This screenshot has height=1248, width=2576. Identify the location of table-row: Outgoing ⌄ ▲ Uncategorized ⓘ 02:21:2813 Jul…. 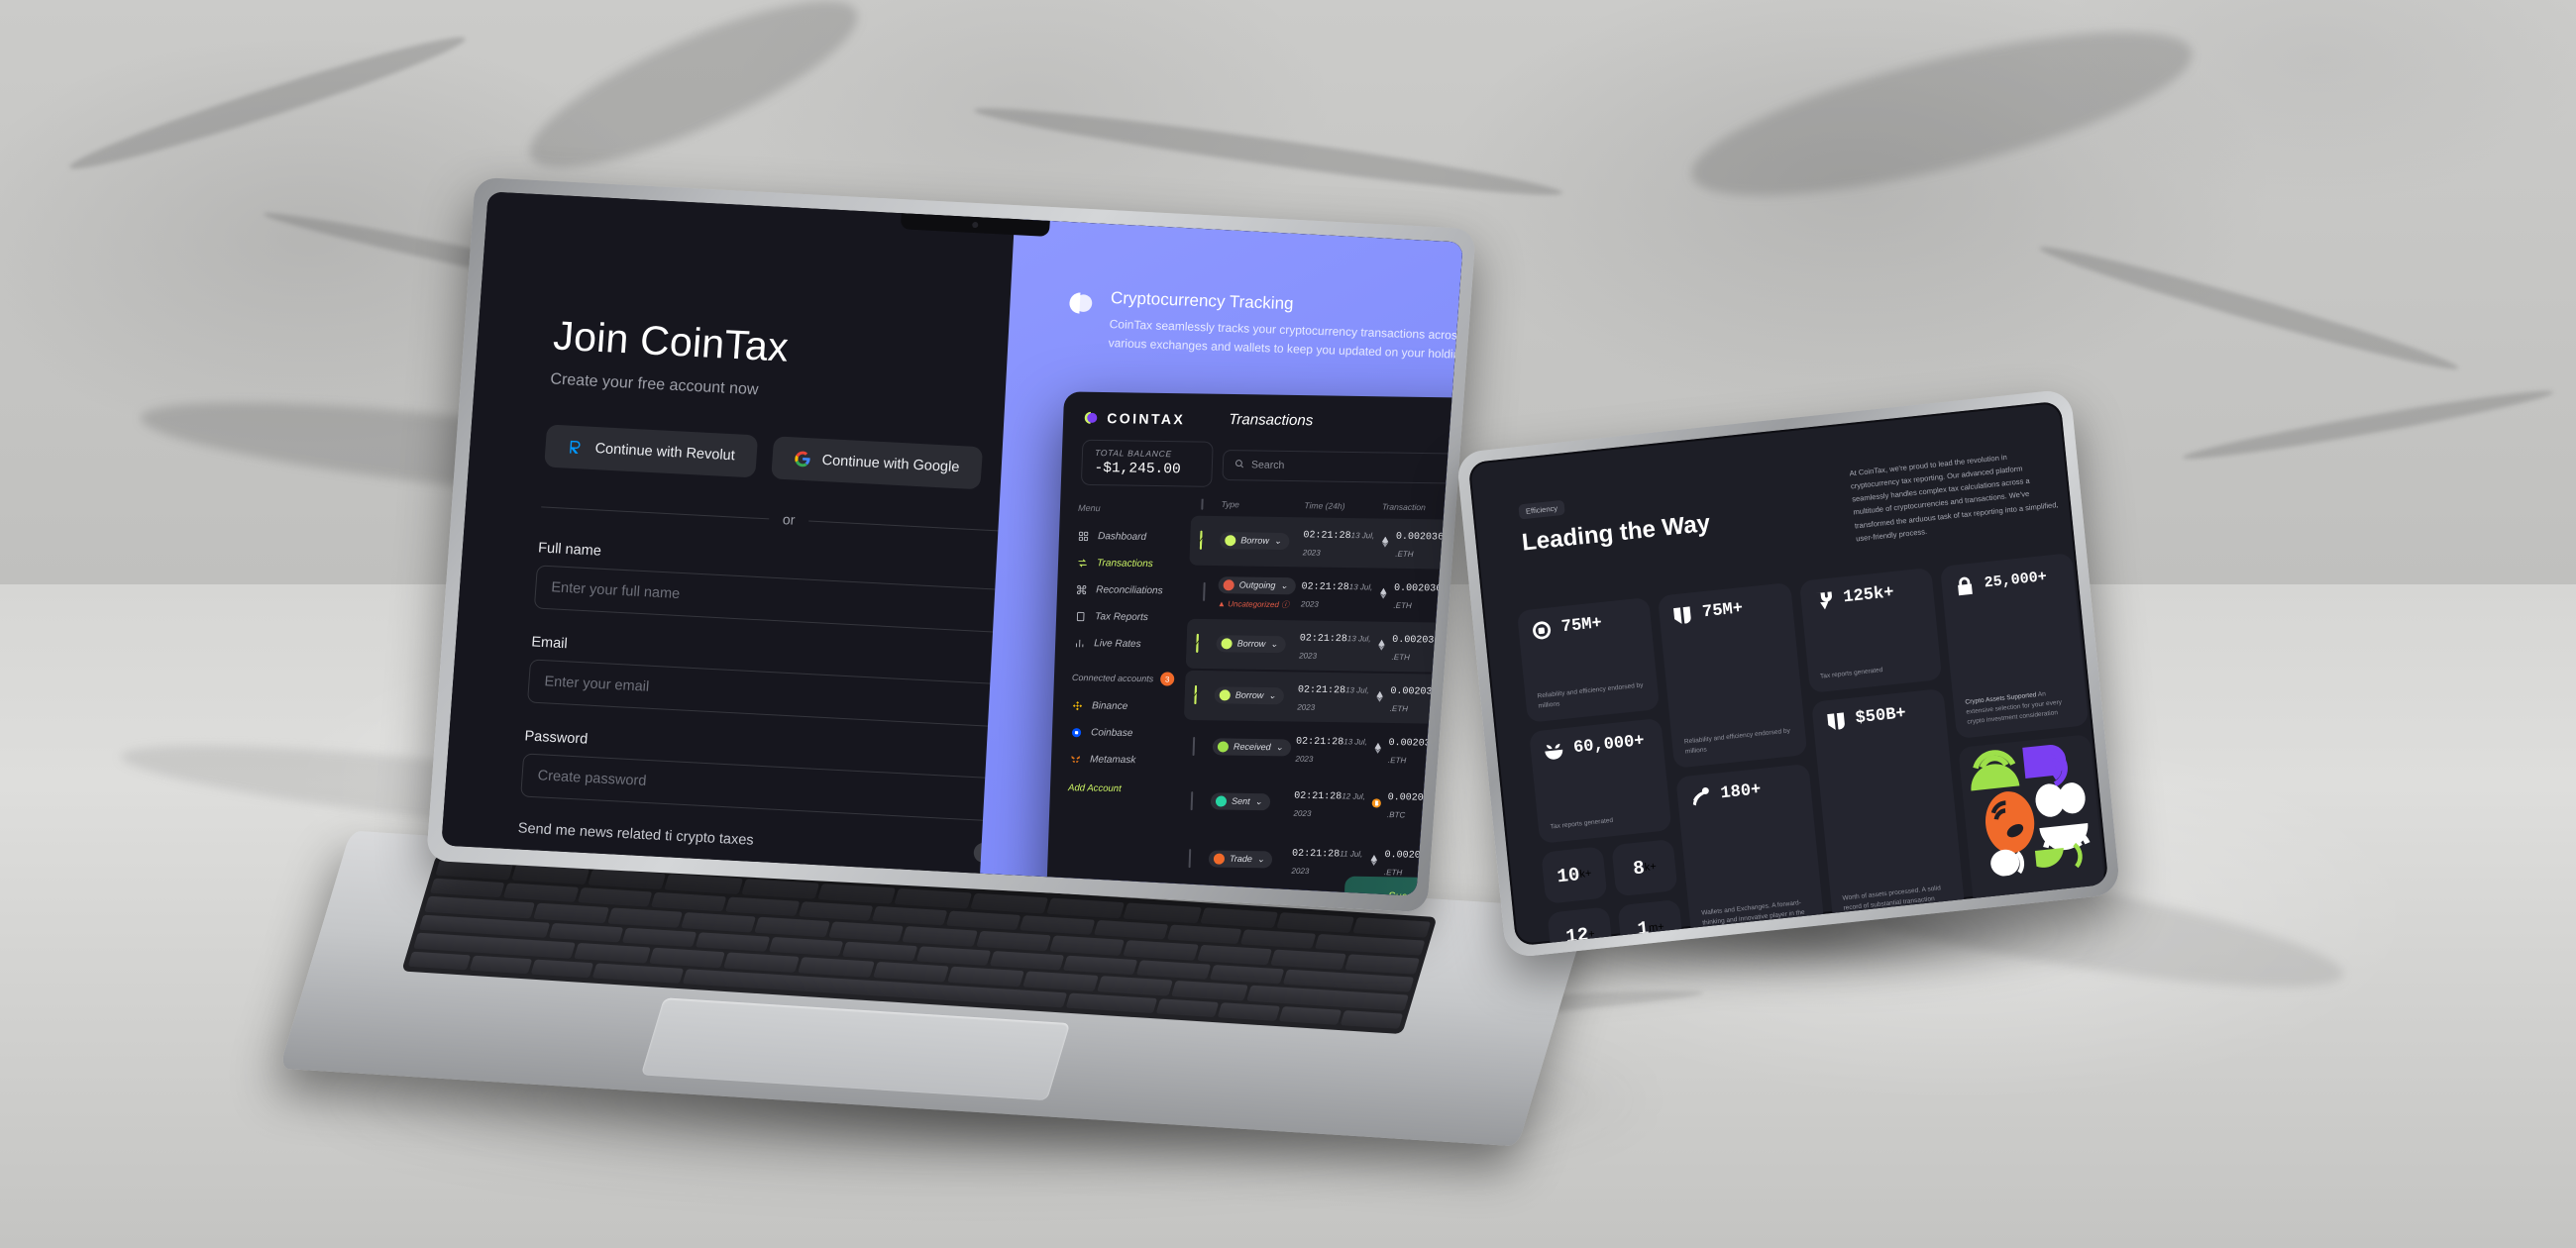
(1325, 596).